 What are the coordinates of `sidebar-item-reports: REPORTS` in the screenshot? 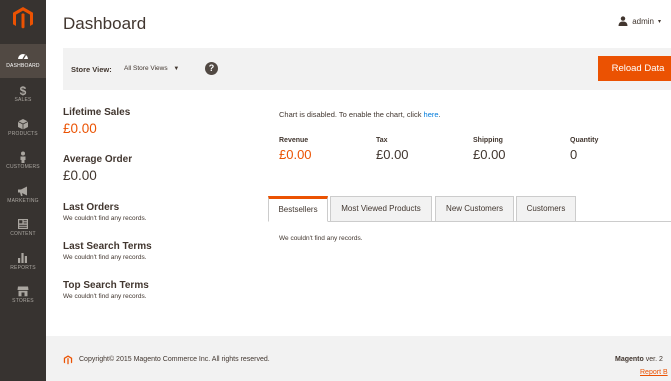 It's located at (23, 263).